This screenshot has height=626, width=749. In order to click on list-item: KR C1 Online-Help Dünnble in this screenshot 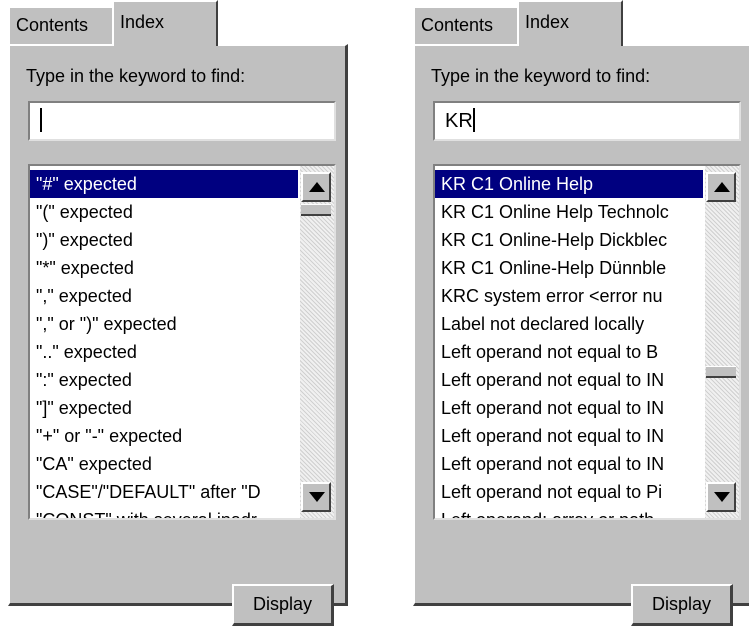, I will do `click(569, 268)`.